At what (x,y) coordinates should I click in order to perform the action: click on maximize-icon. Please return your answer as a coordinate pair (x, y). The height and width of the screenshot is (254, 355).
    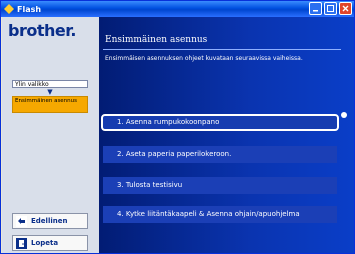
    Looking at the image, I should click on (330, 8).